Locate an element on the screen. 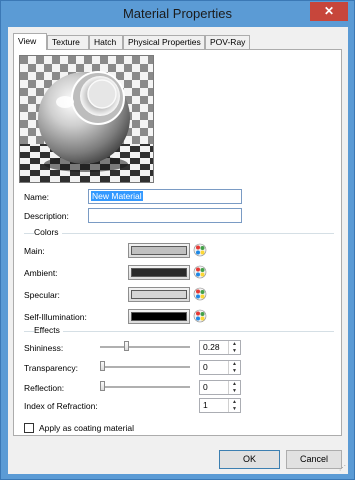 The height and width of the screenshot is (480, 355). specular-color-swatch is located at coordinates (159, 294).